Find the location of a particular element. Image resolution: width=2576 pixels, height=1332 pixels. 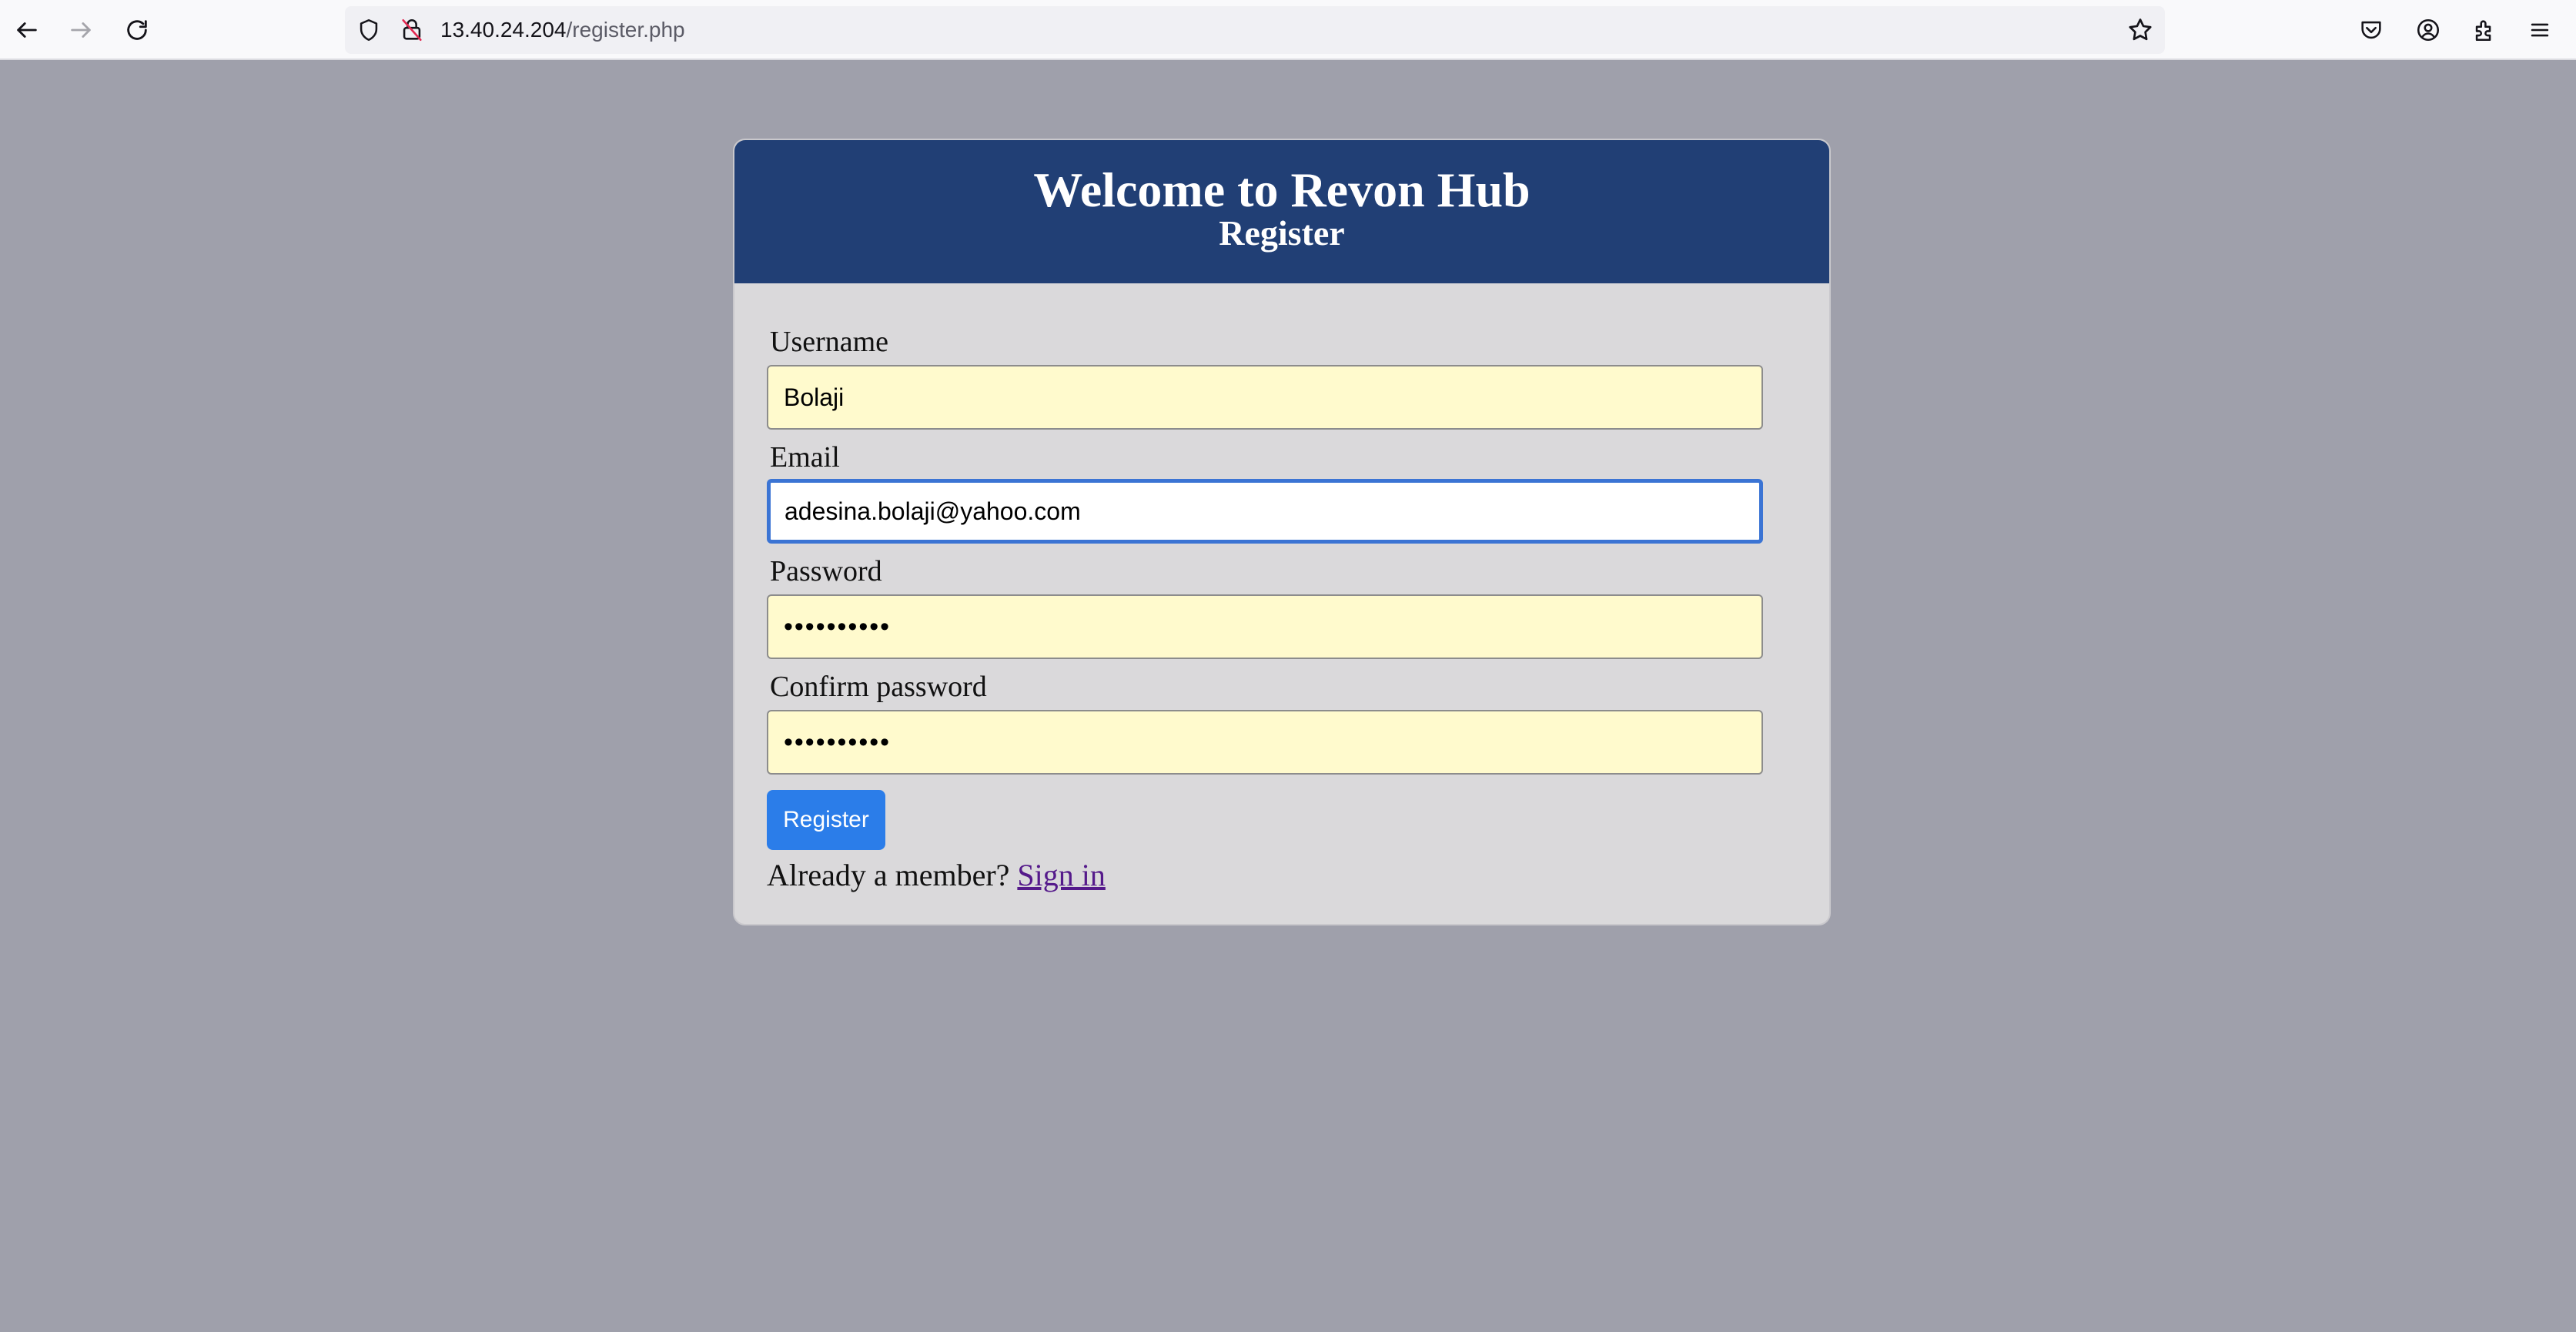

extensions-icon is located at coordinates (2483, 31).